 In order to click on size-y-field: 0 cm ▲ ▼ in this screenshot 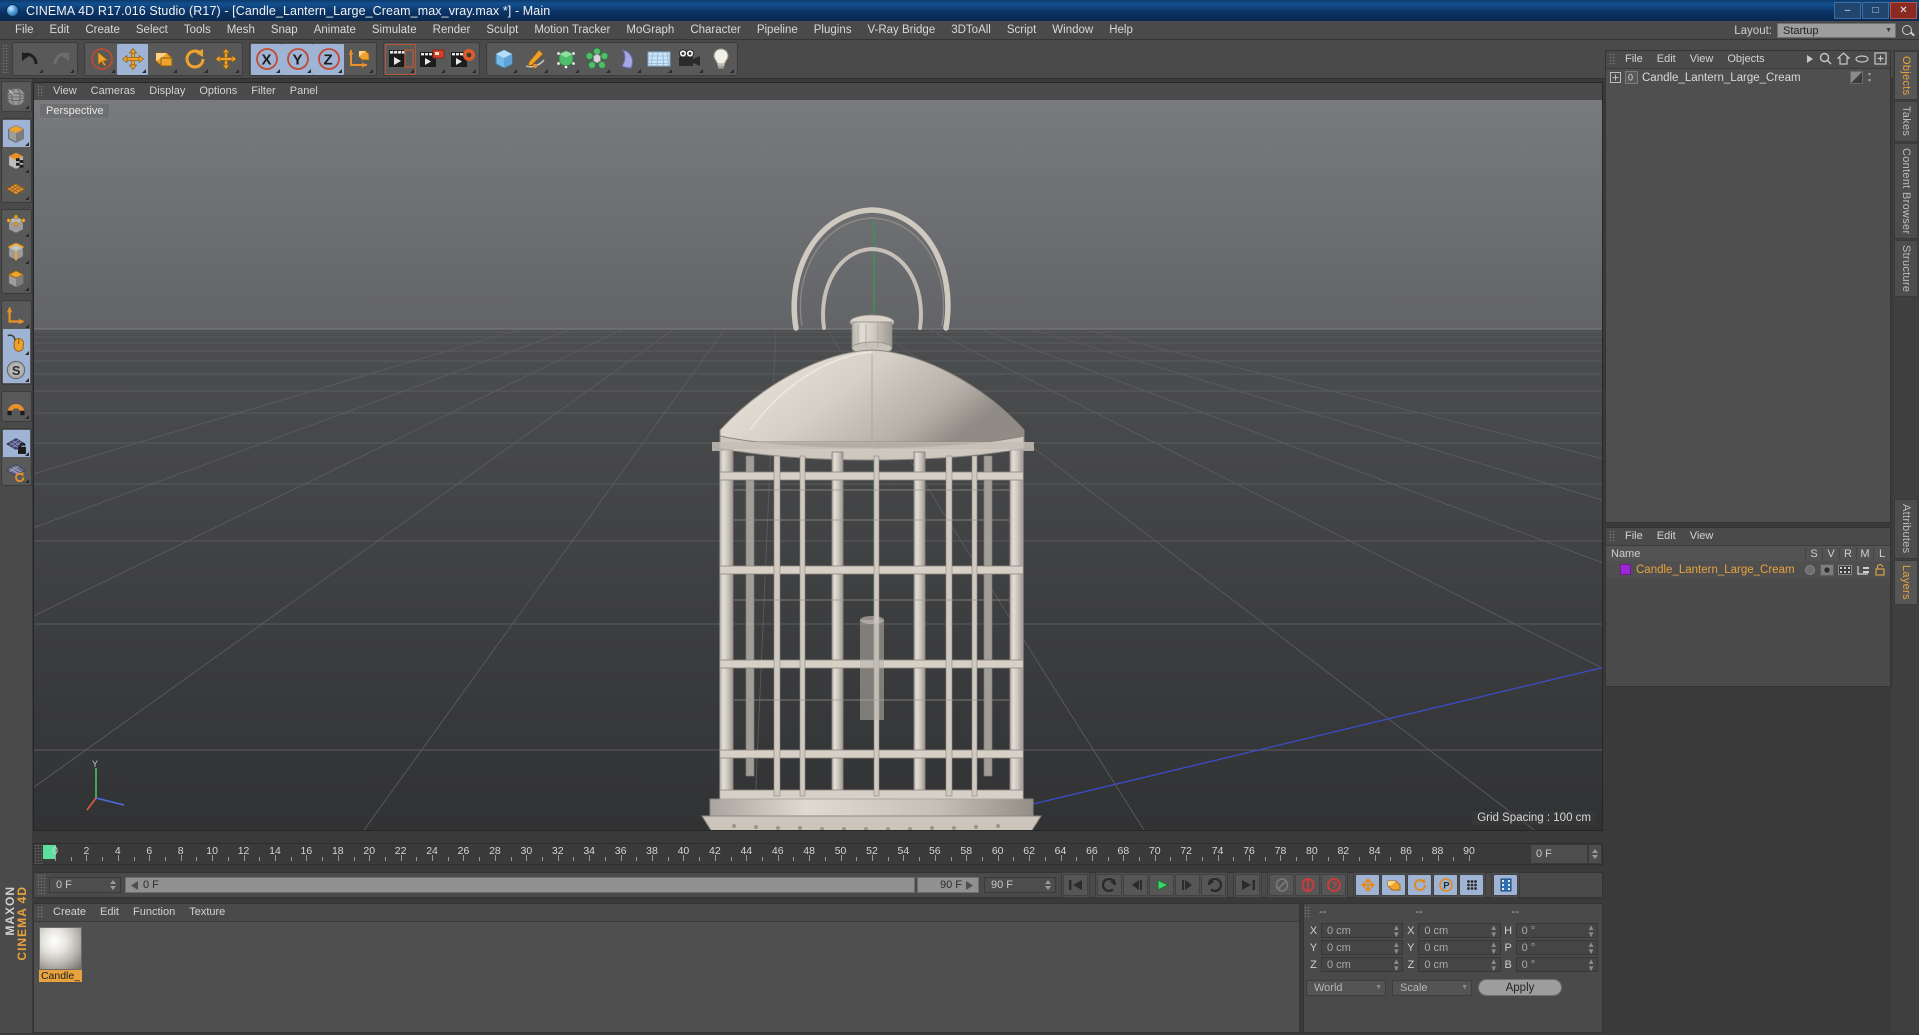, I will do `click(1459, 947)`.